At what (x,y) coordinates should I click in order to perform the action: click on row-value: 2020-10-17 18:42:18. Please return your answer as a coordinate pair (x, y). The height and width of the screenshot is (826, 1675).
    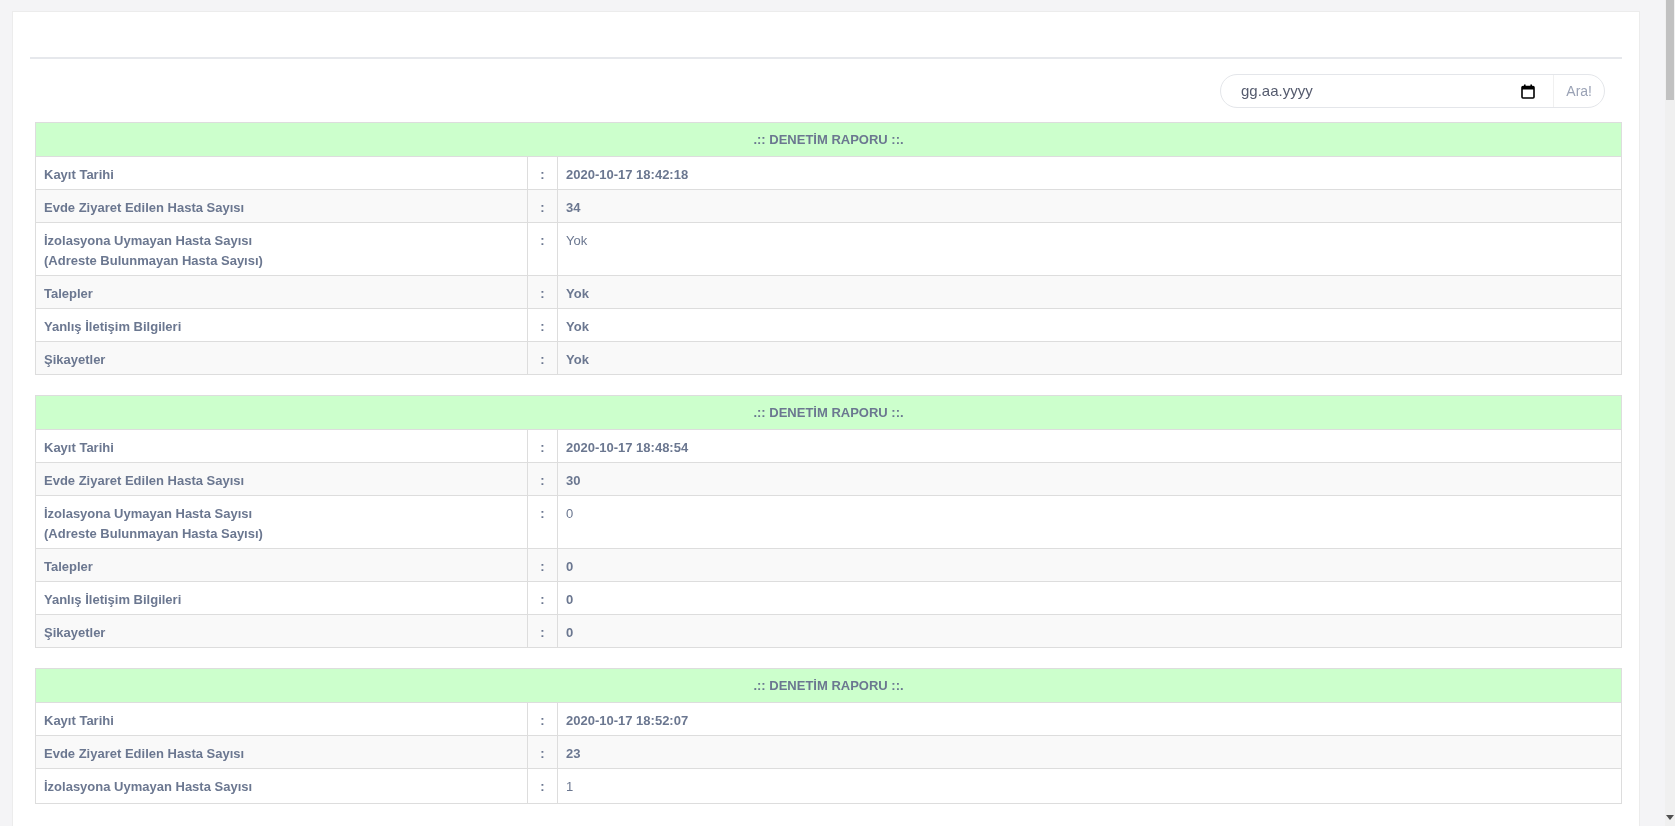
    Looking at the image, I should click on (627, 174).